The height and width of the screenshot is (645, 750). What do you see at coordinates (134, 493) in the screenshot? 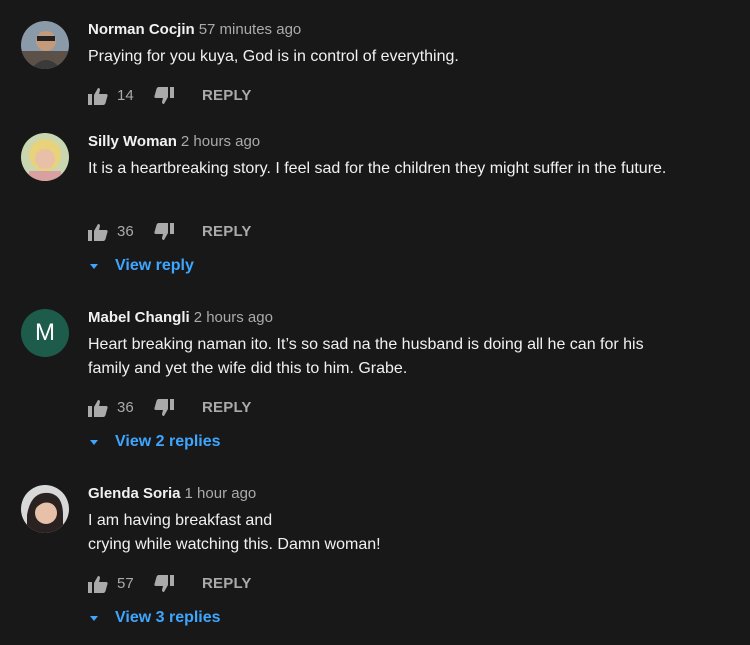
I see `author-name: Glenda Soria` at bounding box center [134, 493].